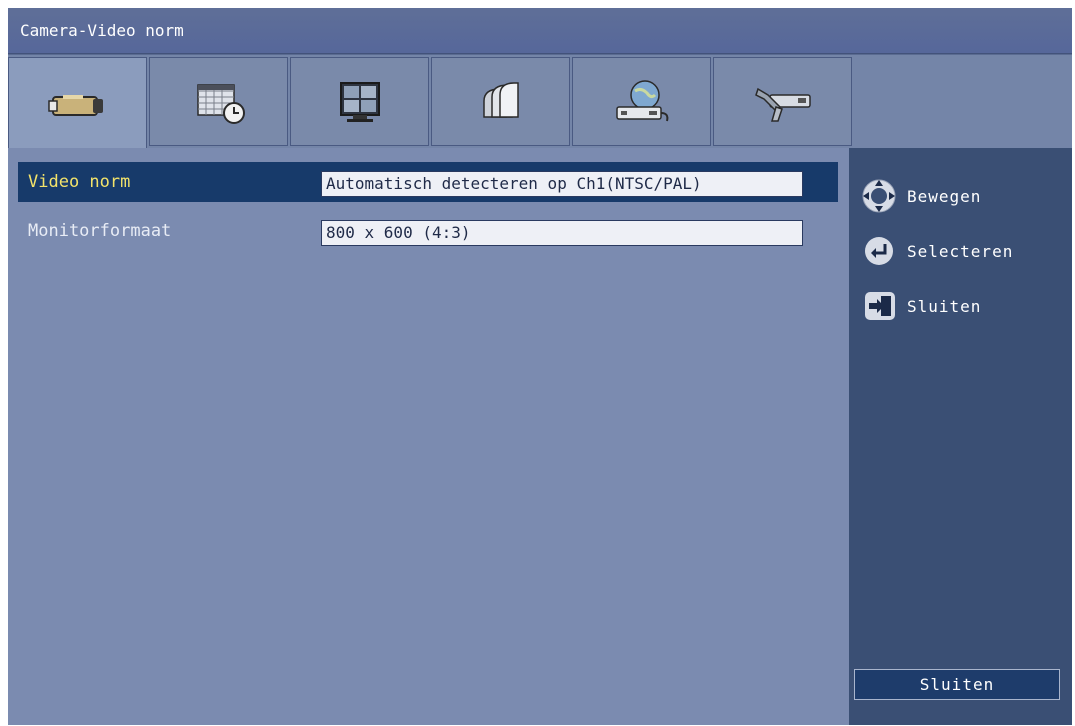  I want to click on hint-bewegen: Bewegen, so click(919, 196).